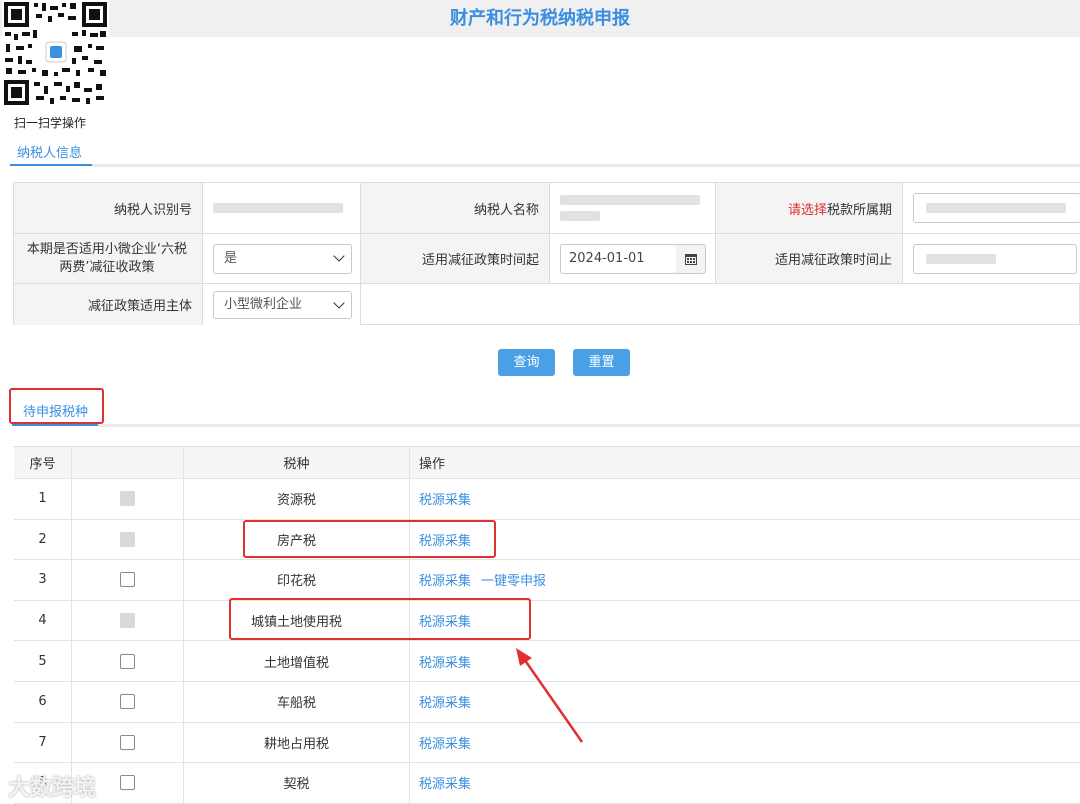  I want to click on taxpayer-id-label: 纳税人识别号, so click(108, 208).